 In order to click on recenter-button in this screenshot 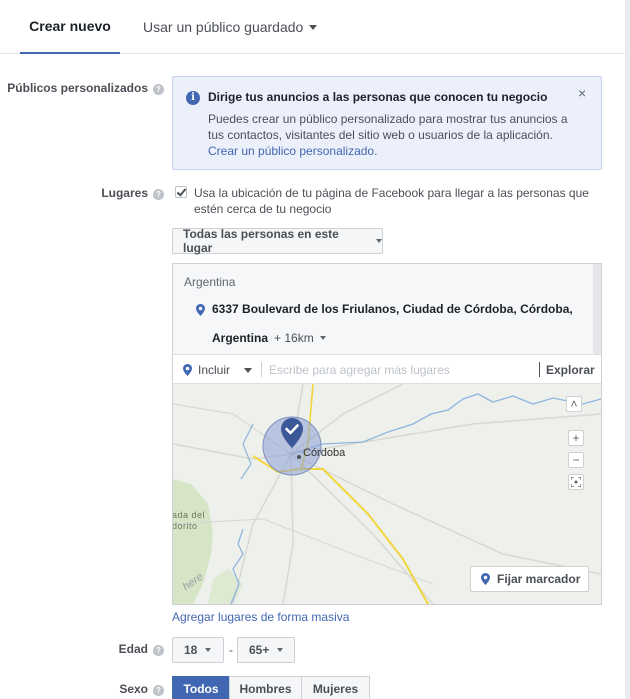, I will do `click(576, 482)`.